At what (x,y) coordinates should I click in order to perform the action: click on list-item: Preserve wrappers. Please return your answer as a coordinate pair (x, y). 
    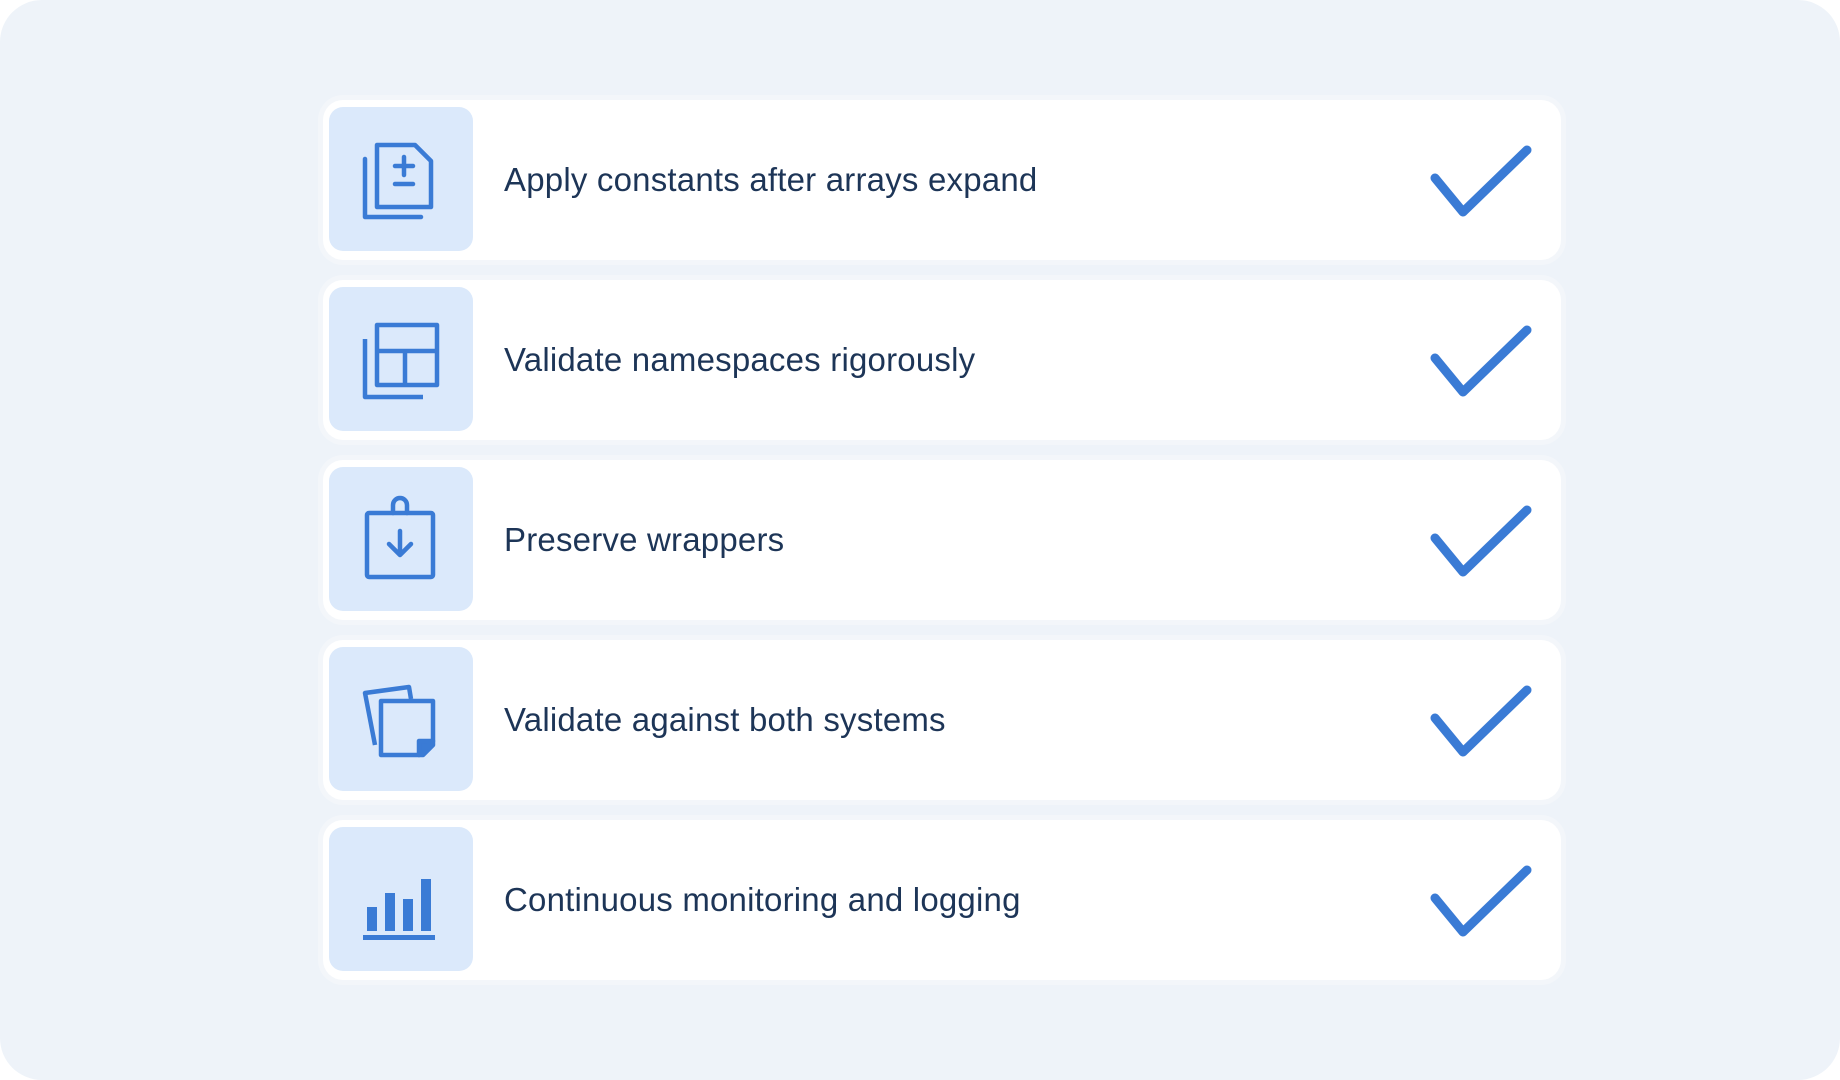
    Looking at the image, I should click on (942, 540).